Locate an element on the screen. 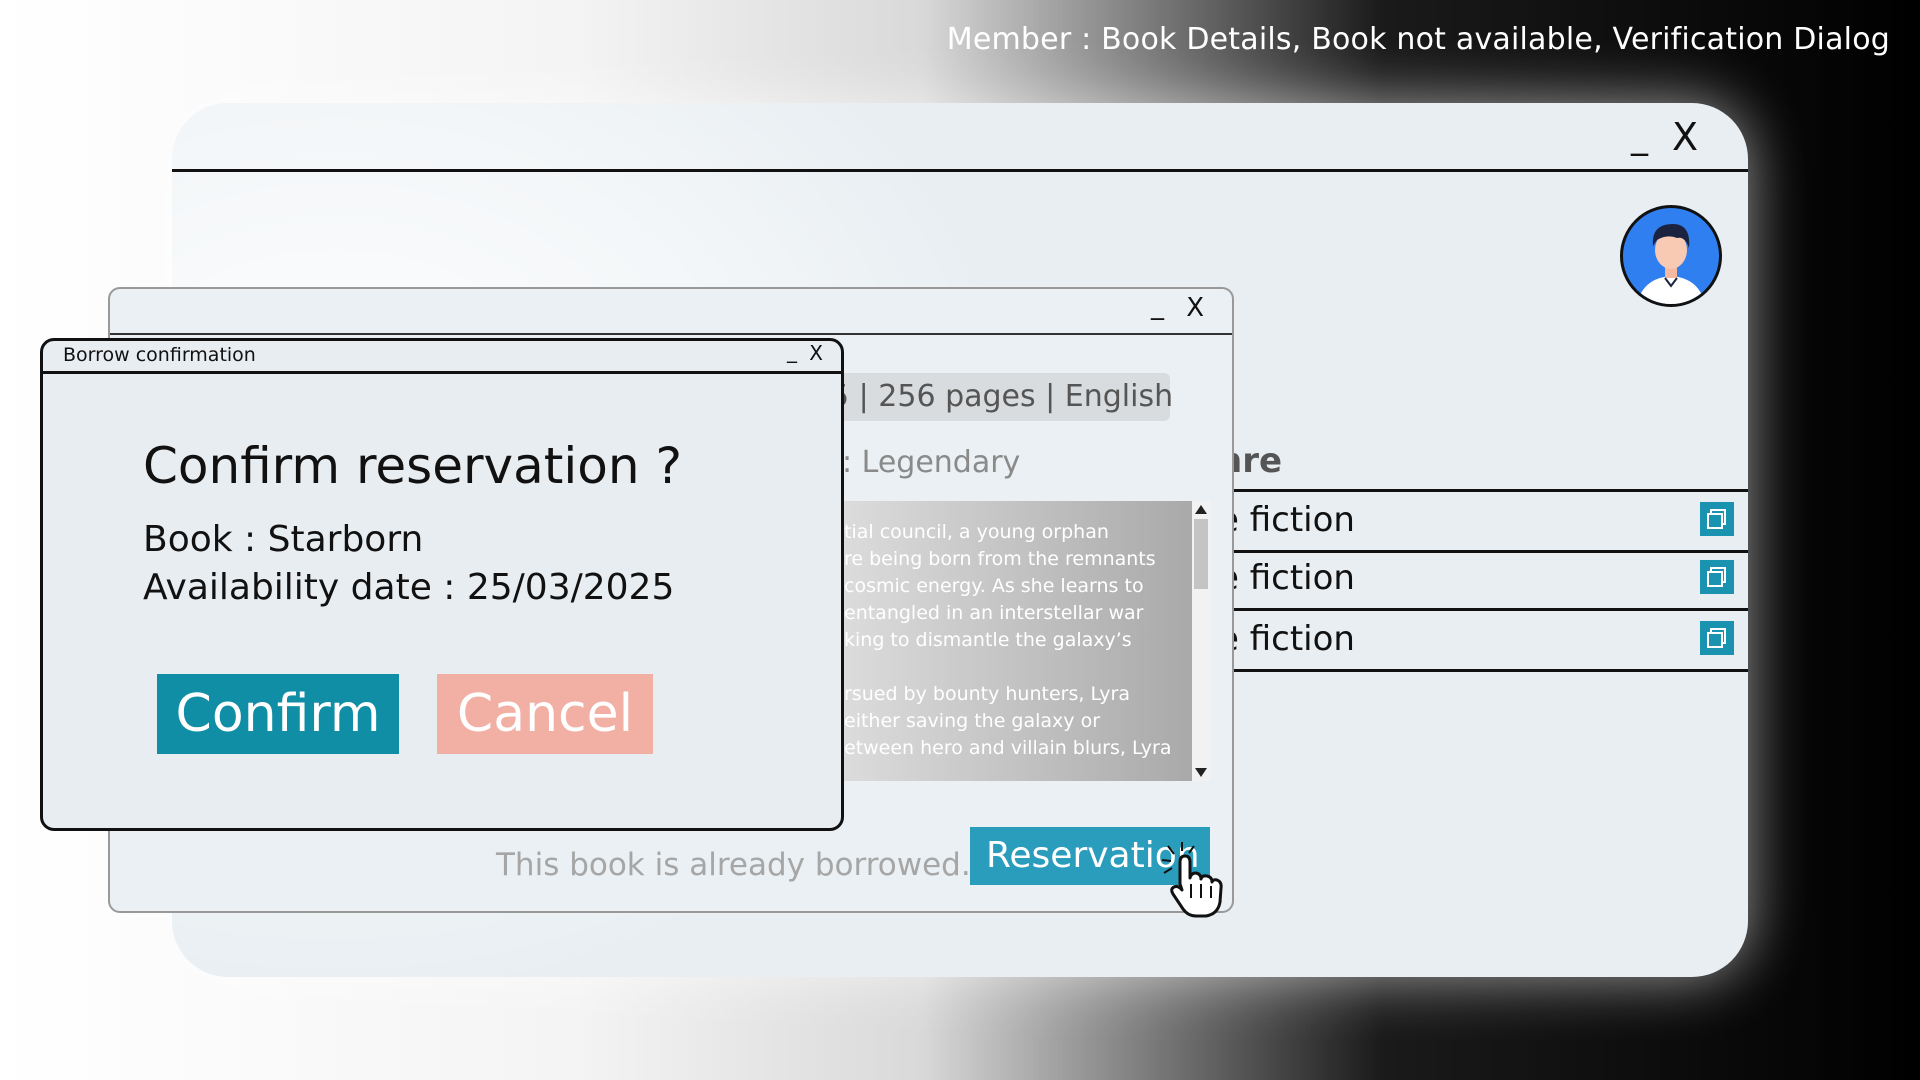 The height and width of the screenshot is (1080, 1920). pointer-hand-icon is located at coordinates (1198, 880).